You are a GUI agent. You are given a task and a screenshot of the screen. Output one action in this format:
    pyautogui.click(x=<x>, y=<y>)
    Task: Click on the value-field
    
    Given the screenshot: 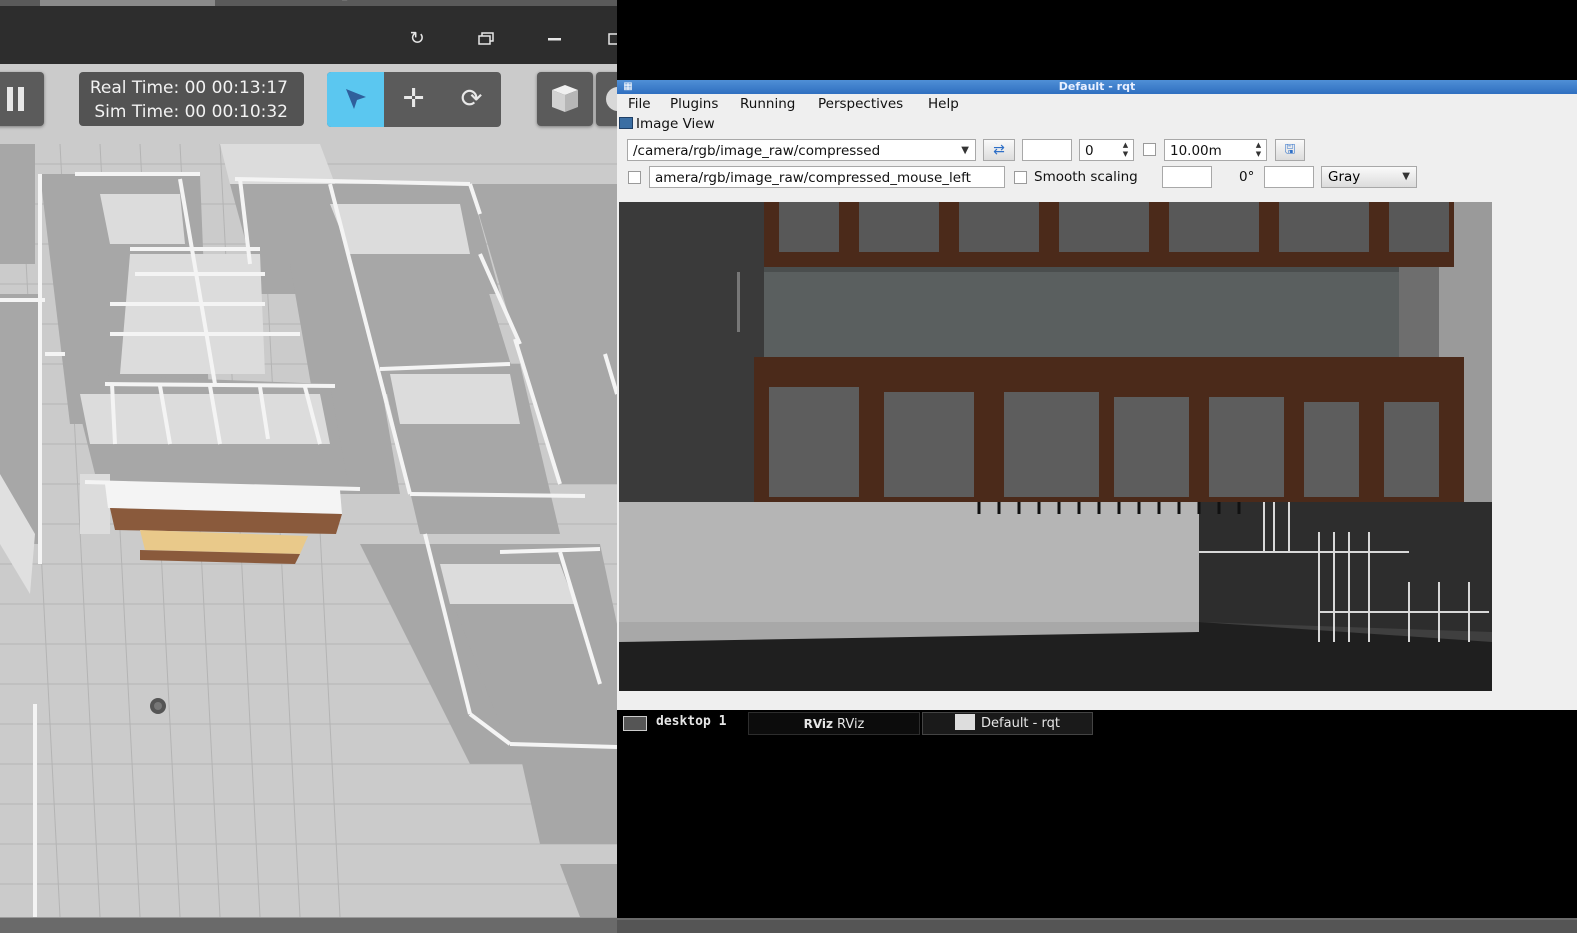 What is the action you would take?
    pyautogui.click(x=1047, y=150)
    